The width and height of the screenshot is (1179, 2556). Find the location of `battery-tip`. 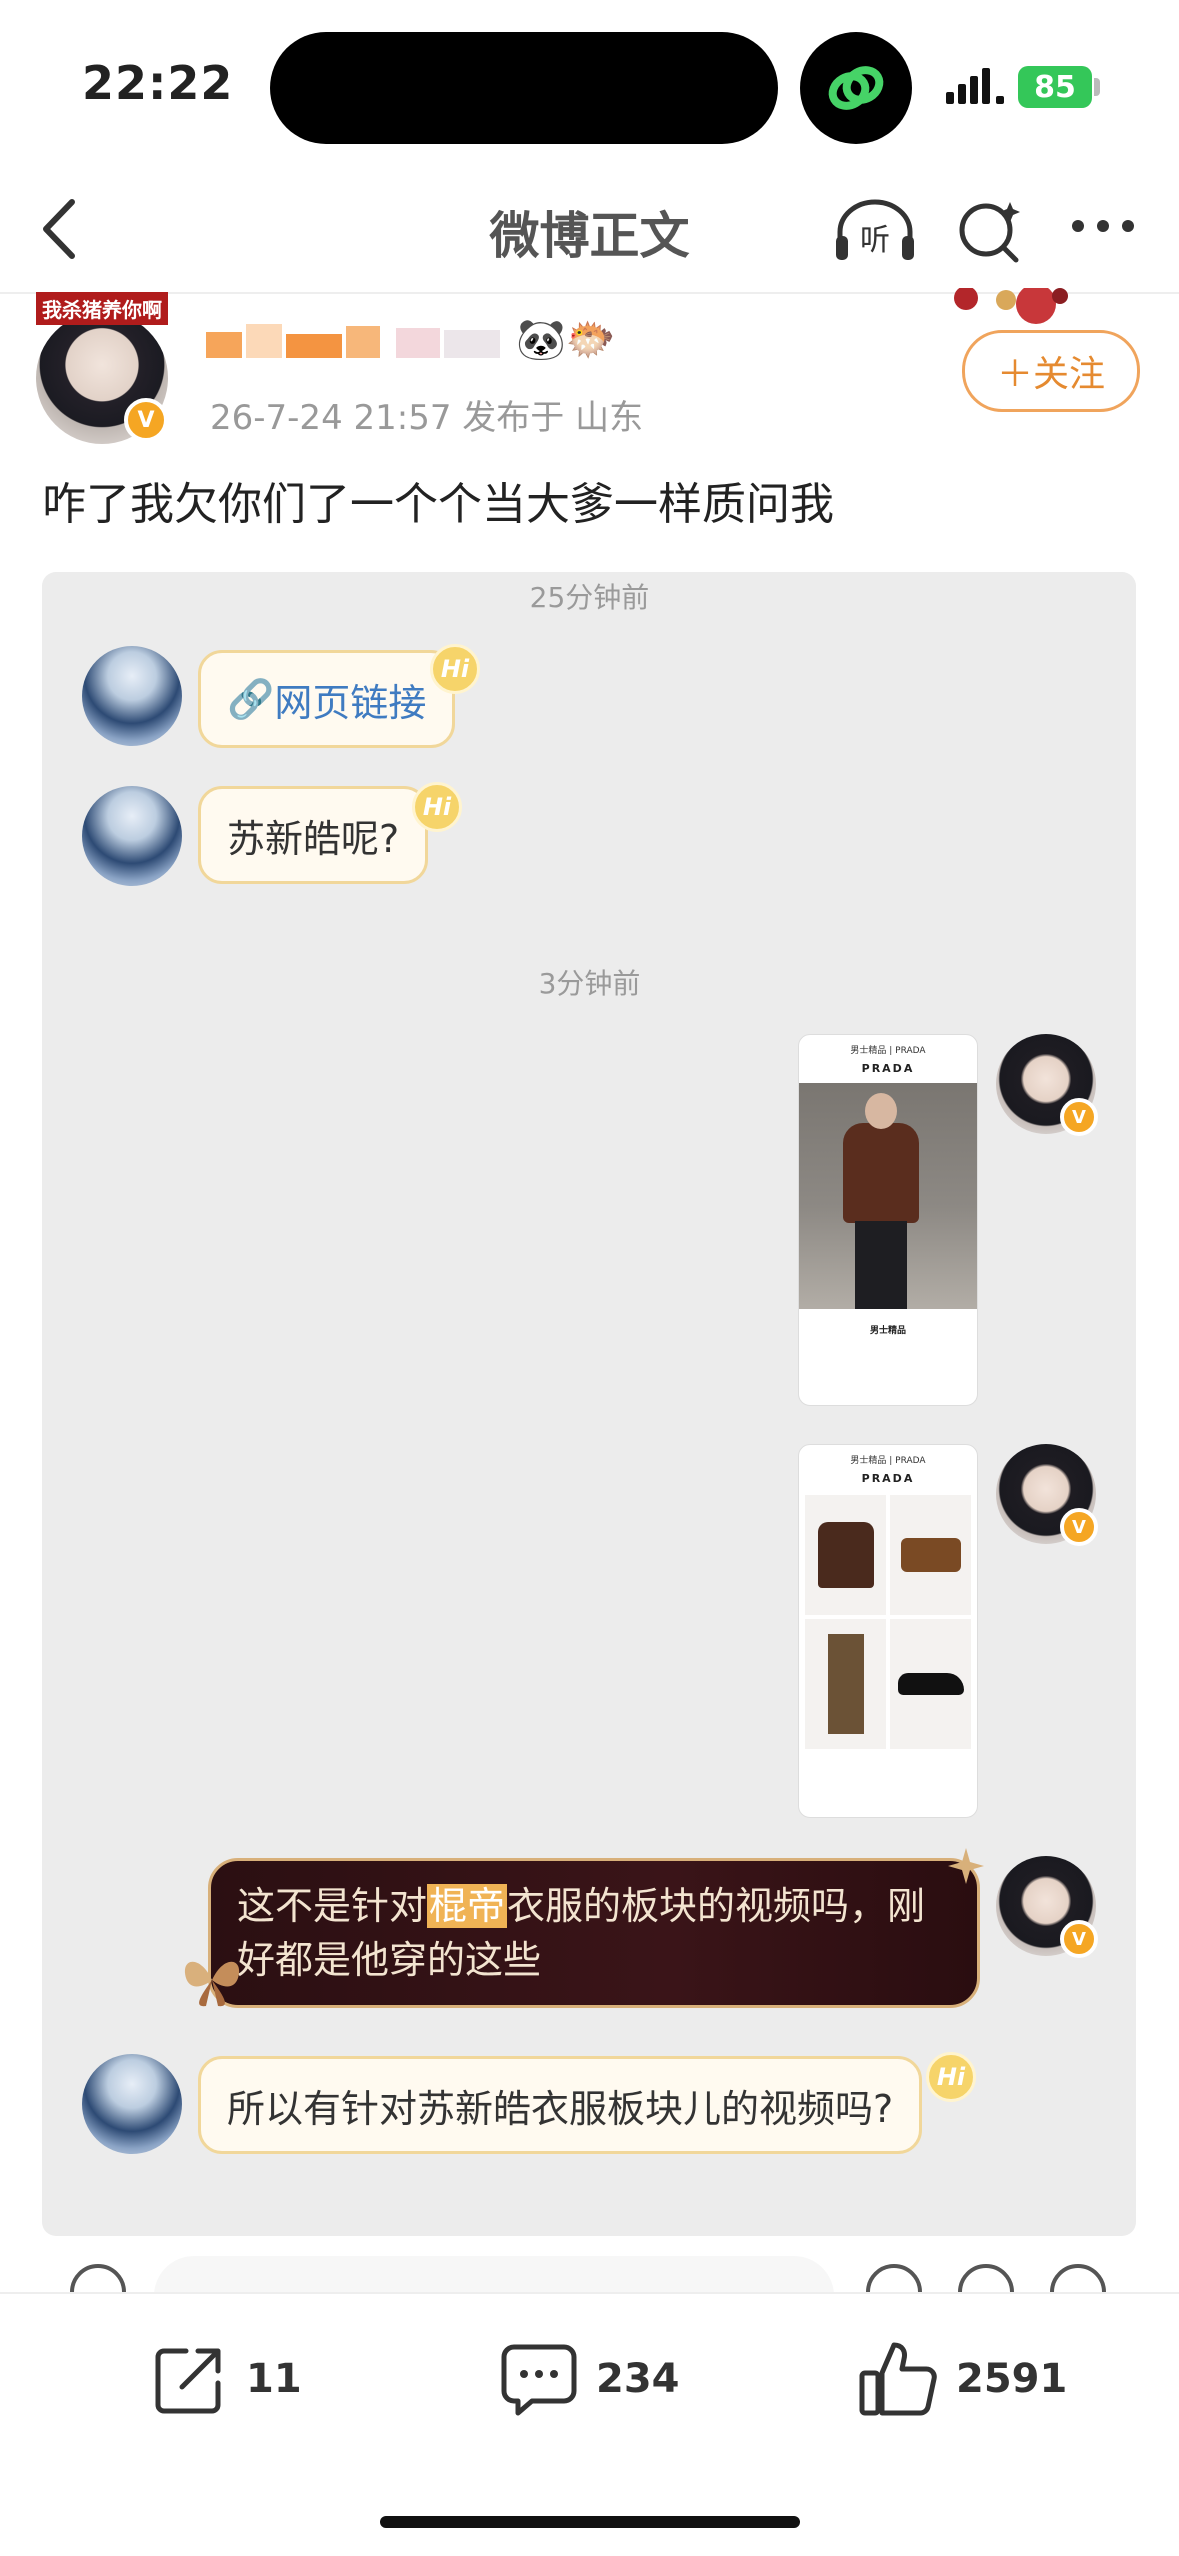

battery-tip is located at coordinates (1097, 87).